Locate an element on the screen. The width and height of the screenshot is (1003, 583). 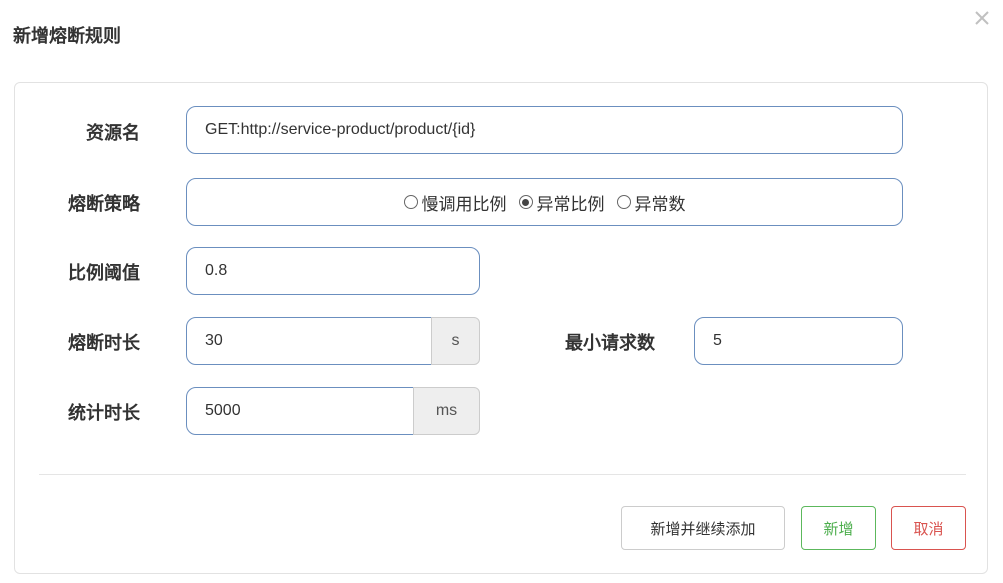
strategy-radio-group: 慢调用比例 异常比例 异常数 is located at coordinates (544, 202).